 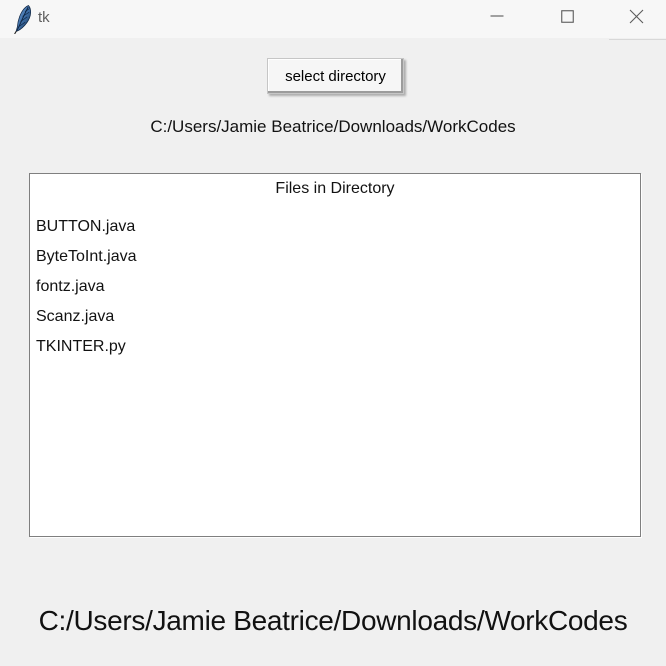 I want to click on select-directory-button: select directory, so click(x=335, y=76).